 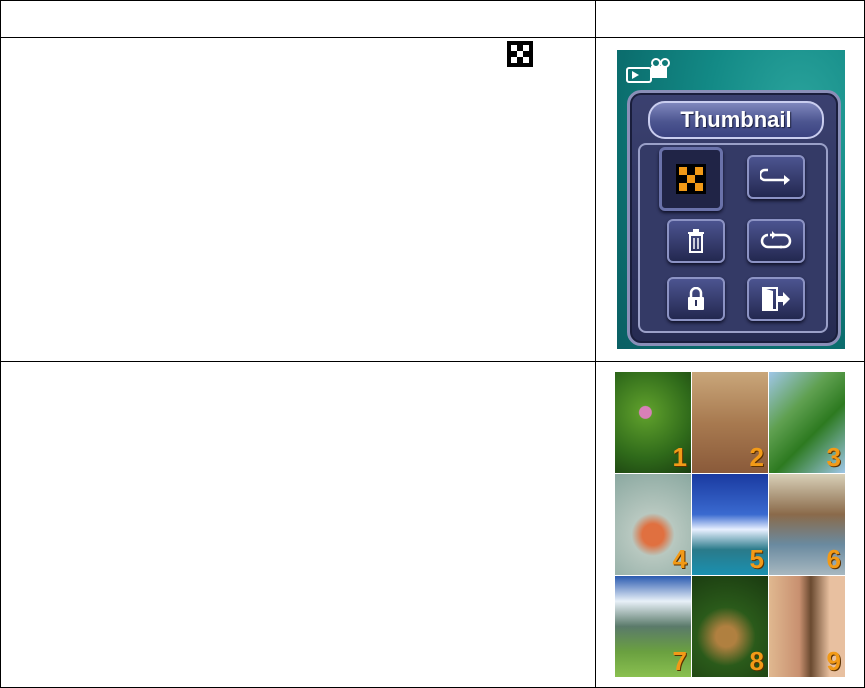 What do you see at coordinates (833, 661) in the screenshot?
I see `thumbnail-number: 9` at bounding box center [833, 661].